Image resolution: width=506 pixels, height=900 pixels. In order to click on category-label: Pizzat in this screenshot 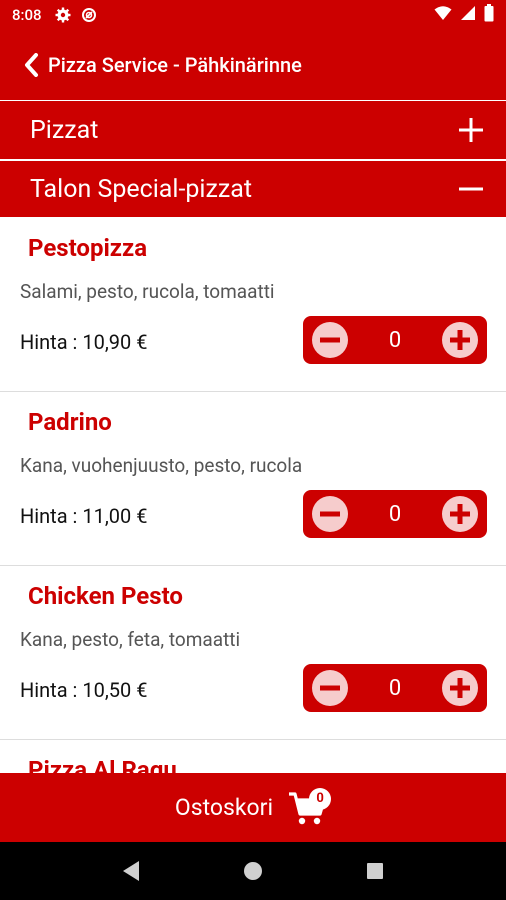, I will do `click(64, 130)`.